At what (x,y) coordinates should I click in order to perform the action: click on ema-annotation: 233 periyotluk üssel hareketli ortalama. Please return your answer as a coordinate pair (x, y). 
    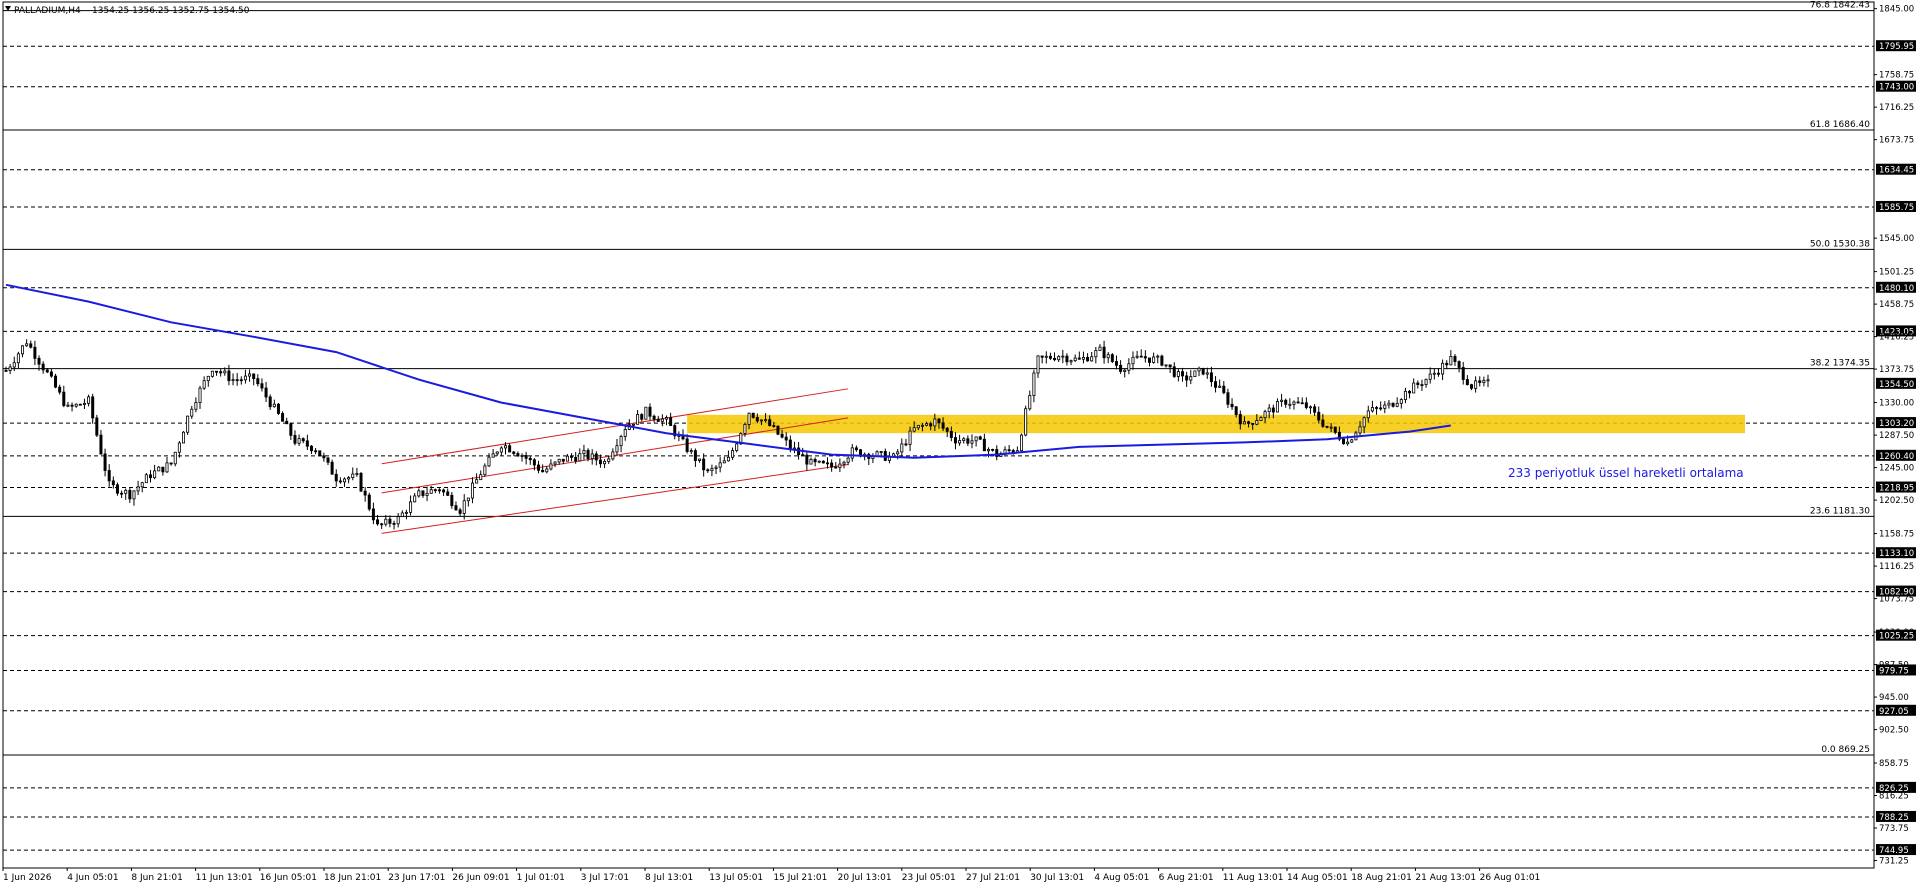
    Looking at the image, I should click on (1626, 473).